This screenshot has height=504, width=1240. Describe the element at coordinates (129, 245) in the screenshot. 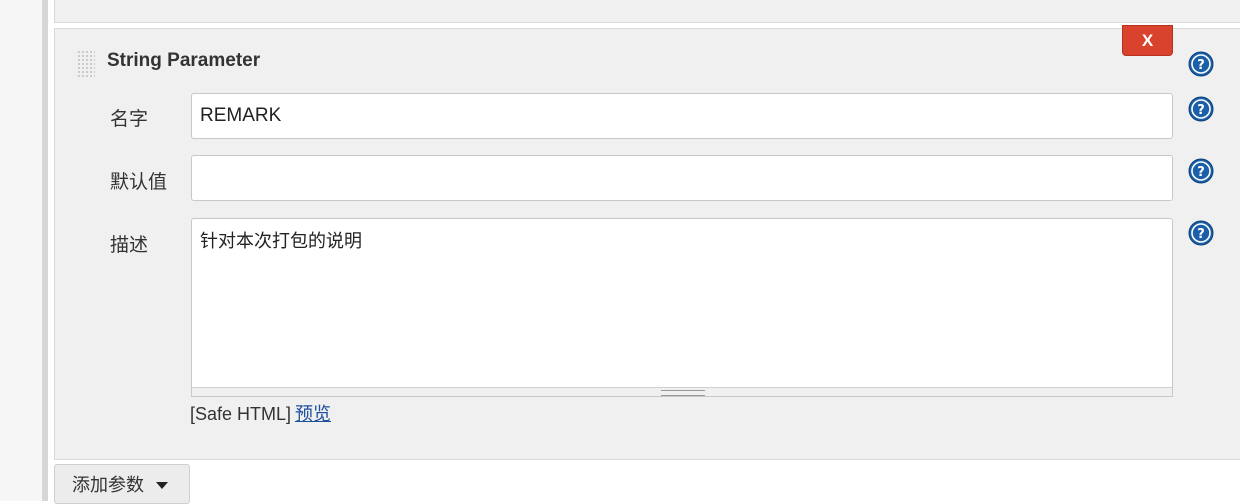

I see `description-label: 描述` at that location.